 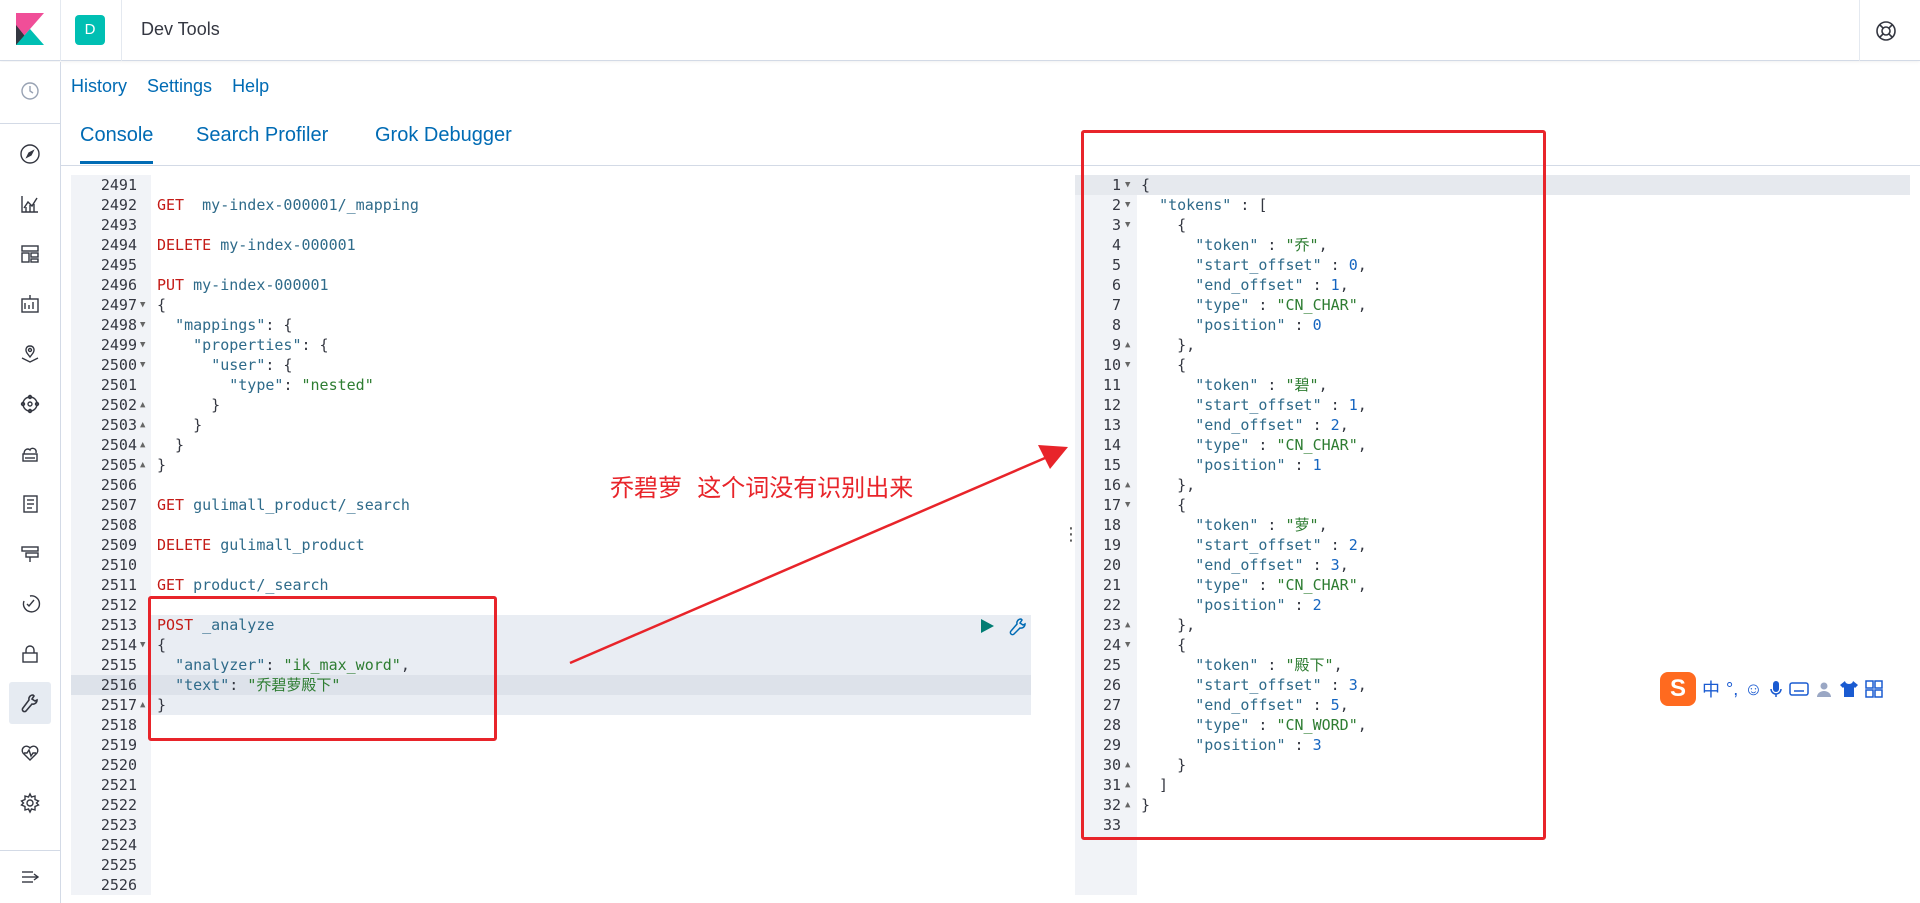 I want to click on visualize-chart-icon, so click(x=30, y=204).